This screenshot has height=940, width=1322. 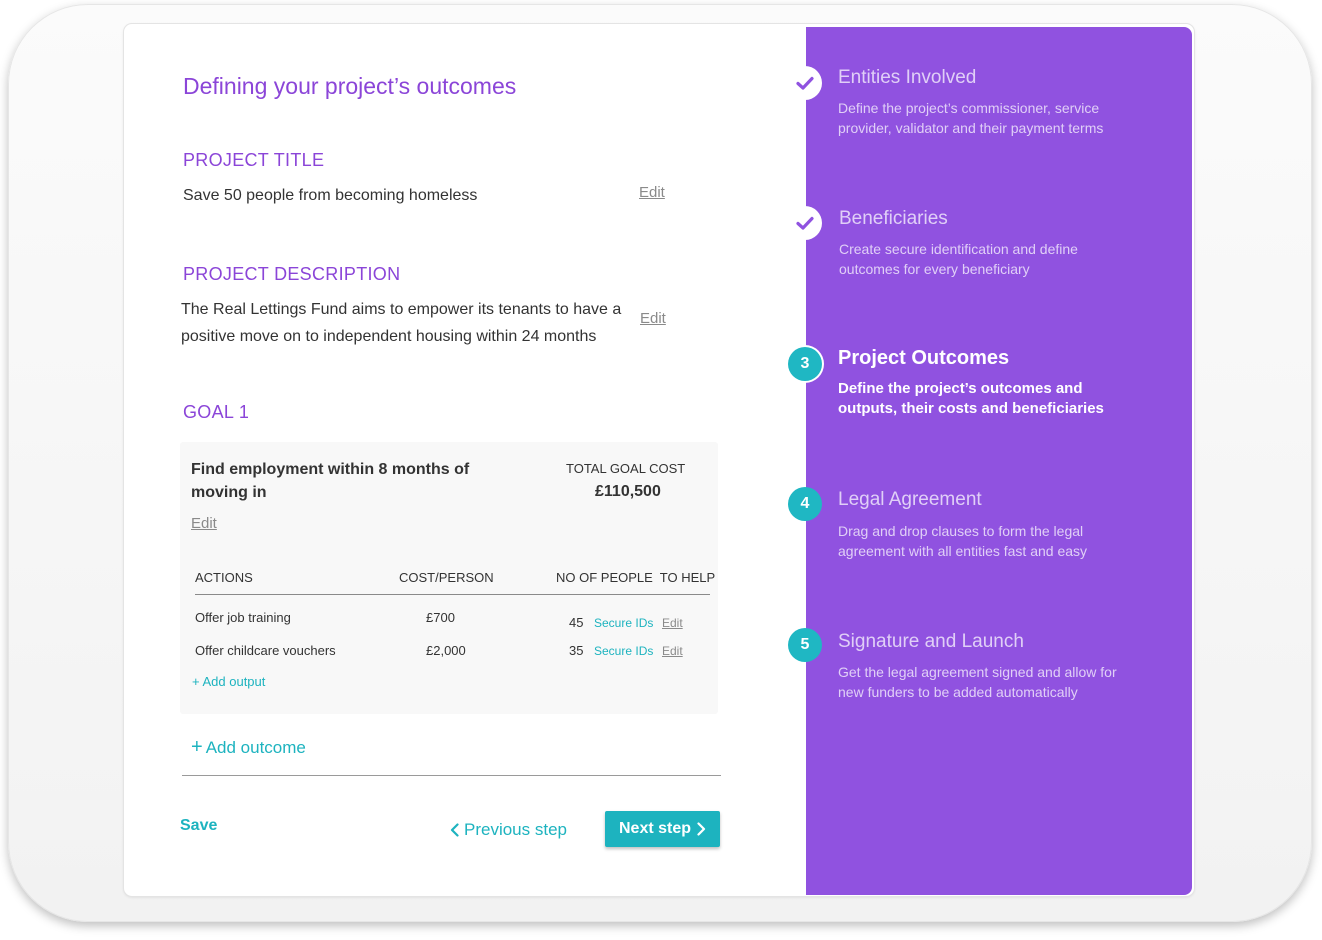 I want to click on previous-step-button: Previous step, so click(x=508, y=830).